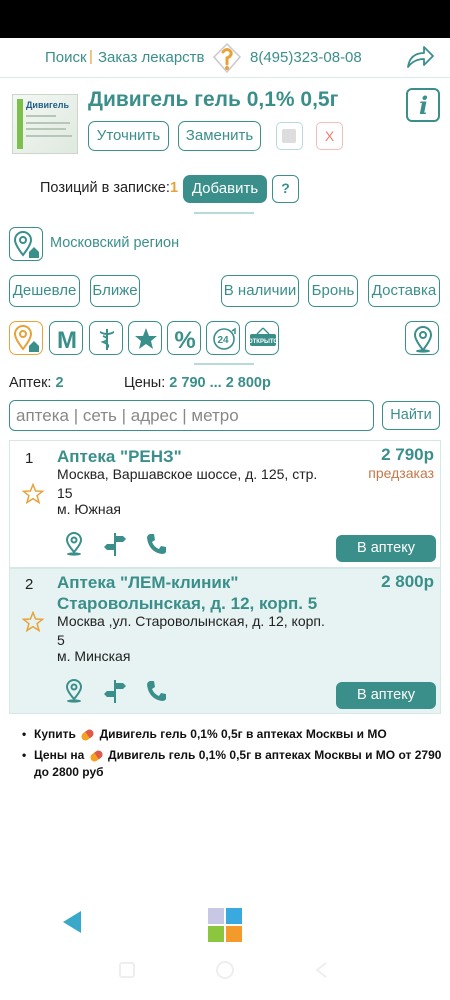 Image resolution: width=450 pixels, height=1000 pixels. What do you see at coordinates (127, 970) in the screenshot?
I see `recent-apps-icon` at bounding box center [127, 970].